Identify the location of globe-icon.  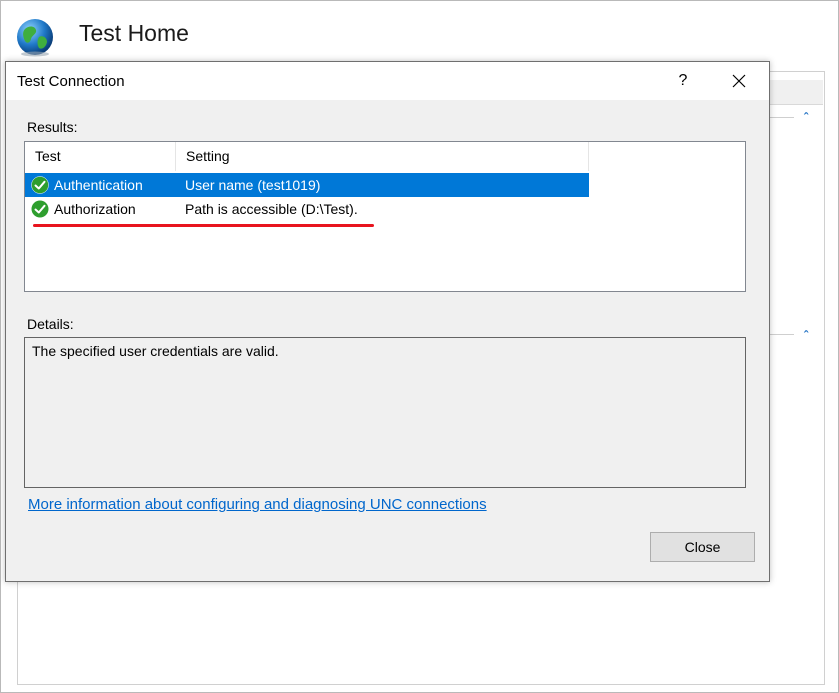
(35, 38).